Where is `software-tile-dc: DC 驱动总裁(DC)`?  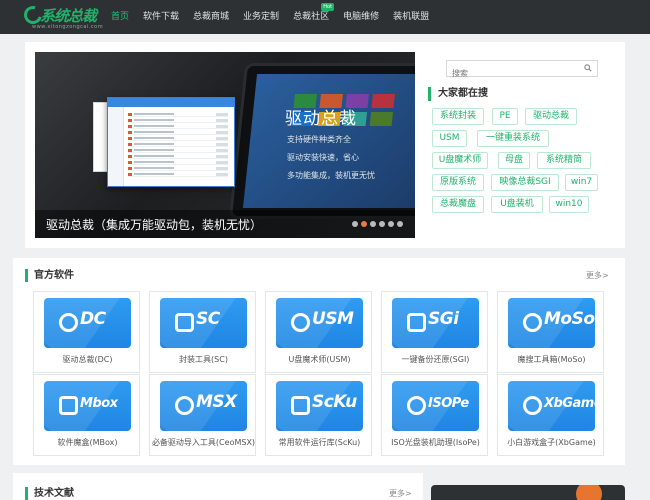
software-tile-dc: DC 驱动总裁(DC) is located at coordinates (86, 332).